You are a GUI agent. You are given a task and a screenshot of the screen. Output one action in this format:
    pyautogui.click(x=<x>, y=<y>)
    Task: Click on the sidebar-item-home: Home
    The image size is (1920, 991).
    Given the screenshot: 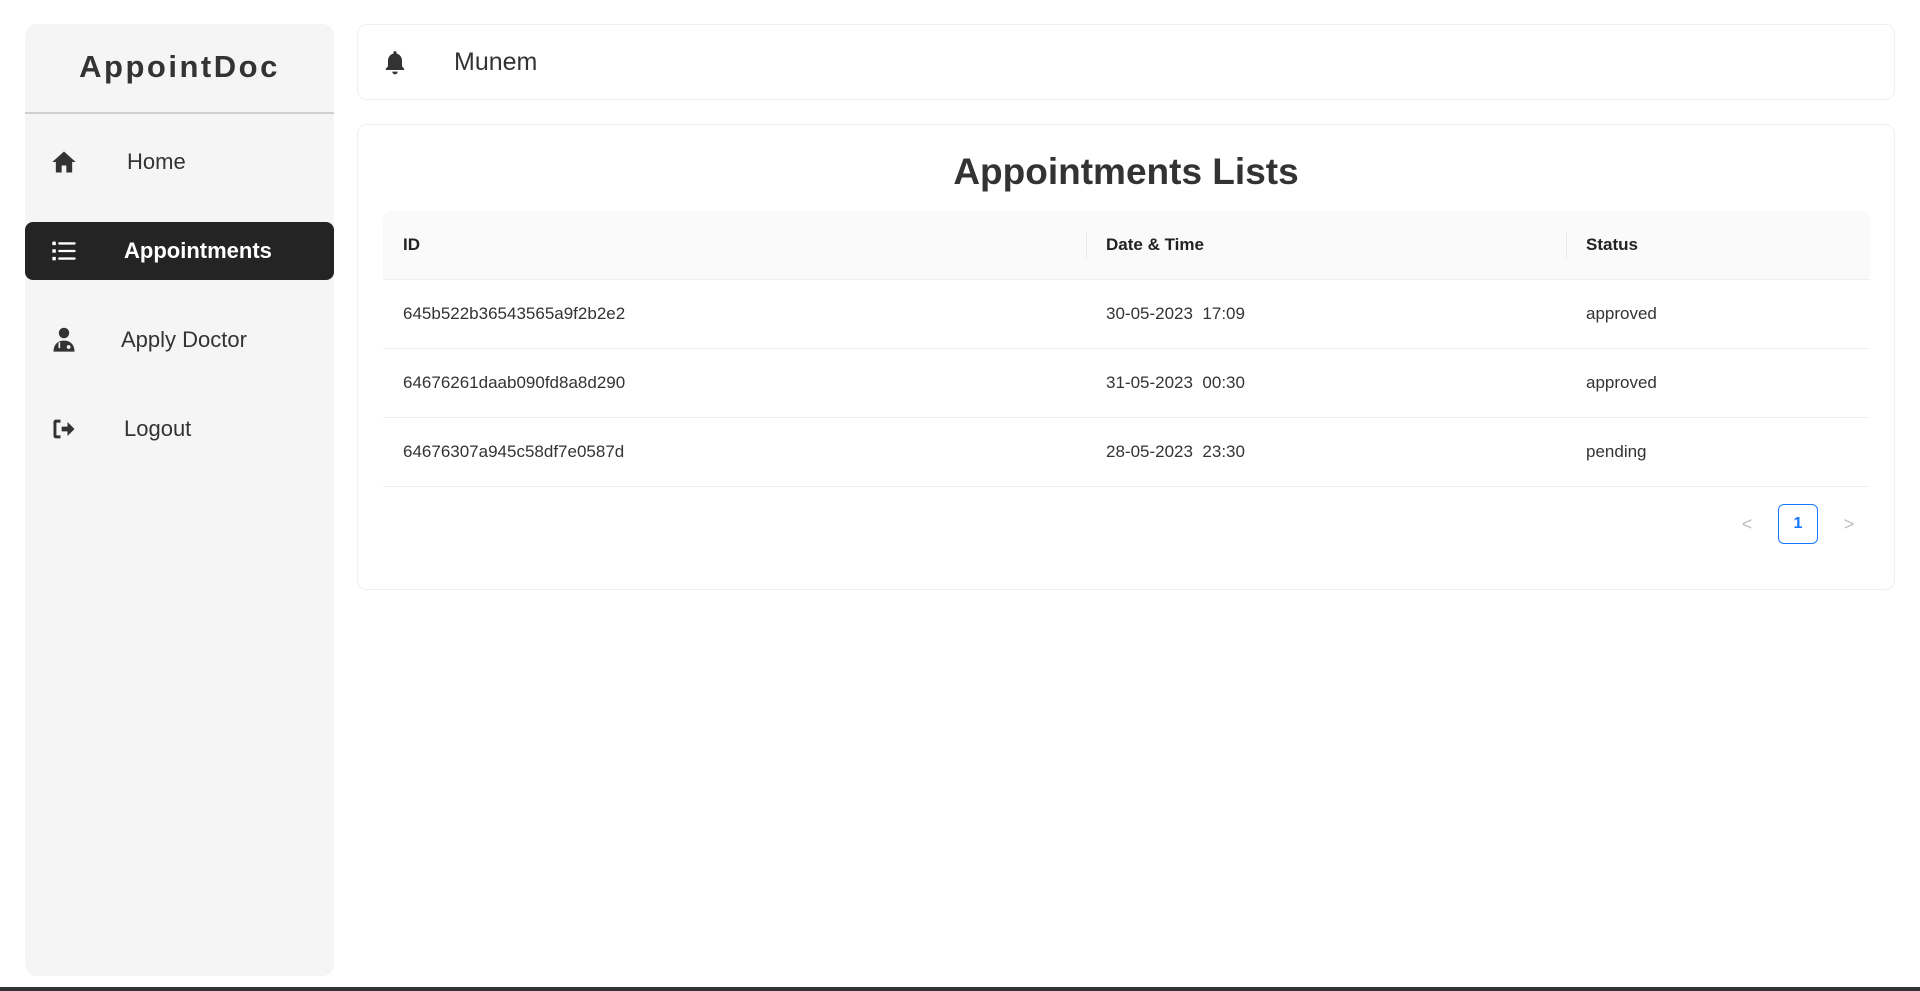 What is the action you would take?
    pyautogui.click(x=179, y=162)
    